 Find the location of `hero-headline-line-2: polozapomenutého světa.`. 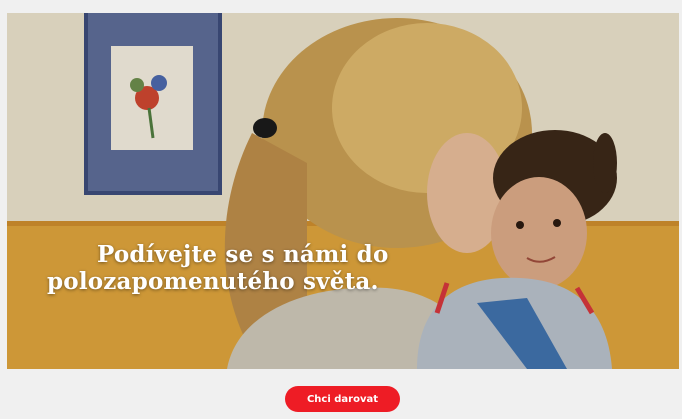

hero-headline-line-2: polozapomenutého světa. is located at coordinates (213, 281).